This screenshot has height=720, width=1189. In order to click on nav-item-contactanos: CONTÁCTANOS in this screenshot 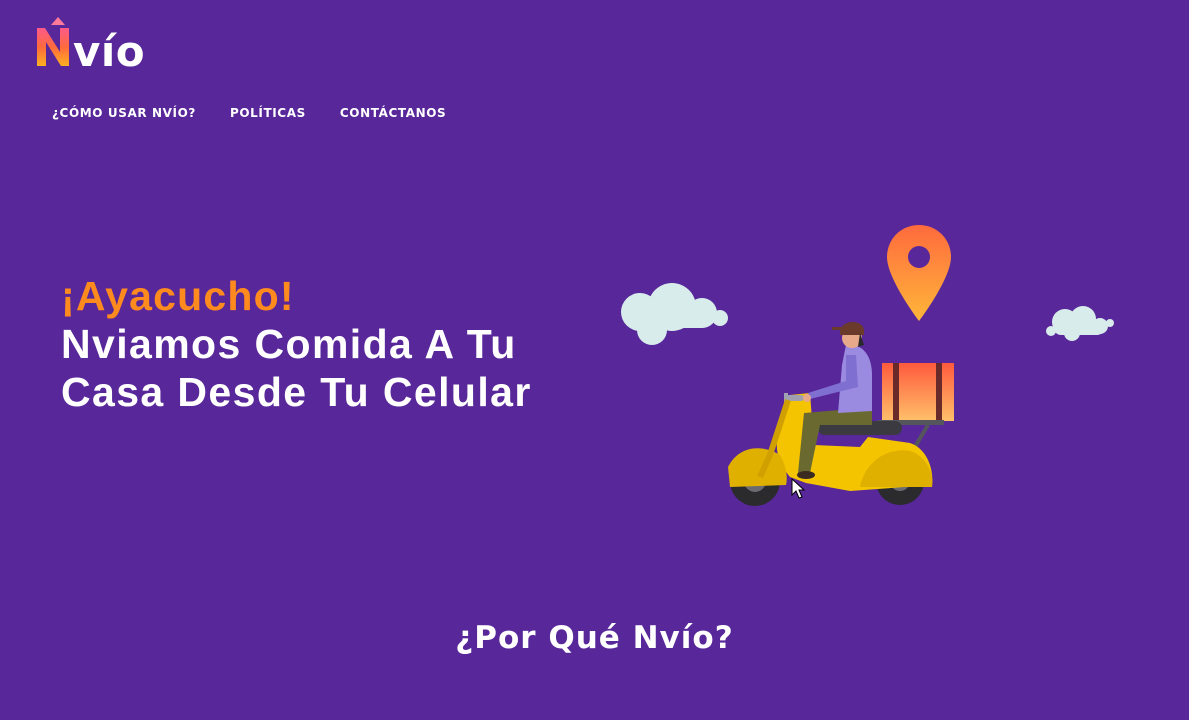, I will do `click(393, 113)`.